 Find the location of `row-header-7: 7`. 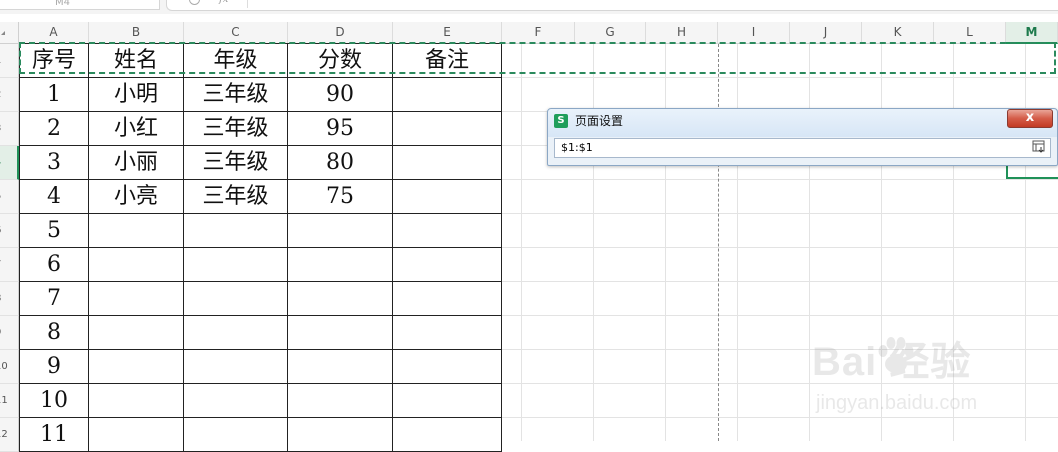

row-header-7: 7 is located at coordinates (9, 265).